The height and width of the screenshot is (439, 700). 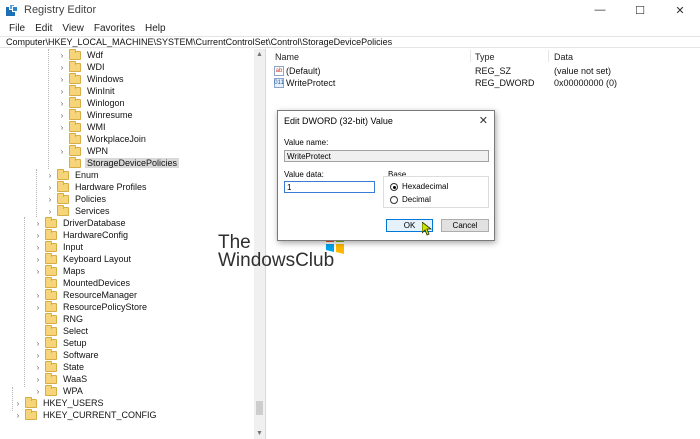 I want to click on tree-item-windows: › Windows, so click(x=92, y=78).